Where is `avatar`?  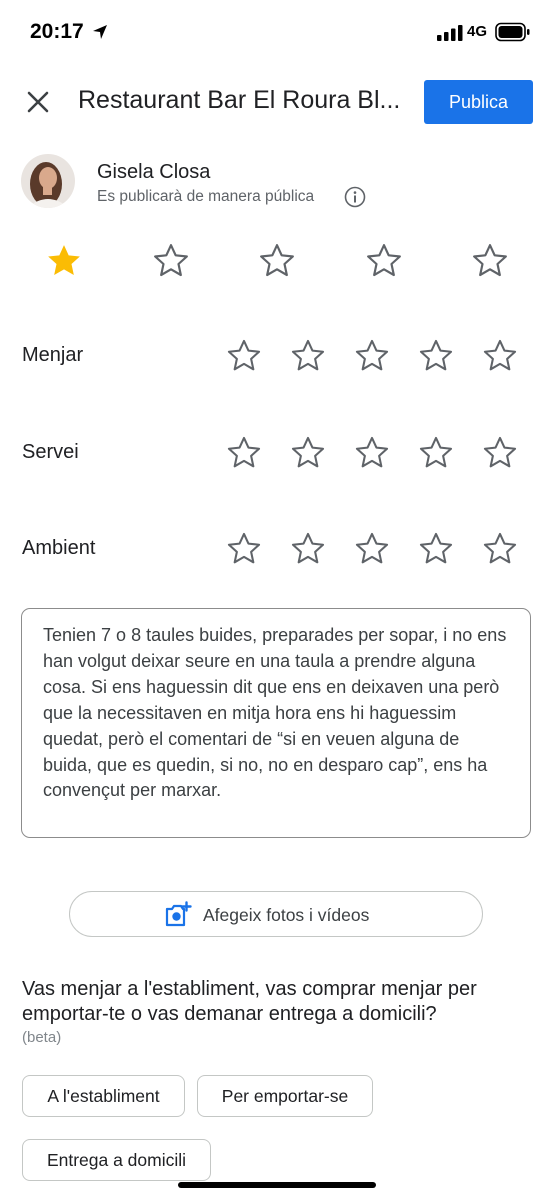
avatar is located at coordinates (48, 181).